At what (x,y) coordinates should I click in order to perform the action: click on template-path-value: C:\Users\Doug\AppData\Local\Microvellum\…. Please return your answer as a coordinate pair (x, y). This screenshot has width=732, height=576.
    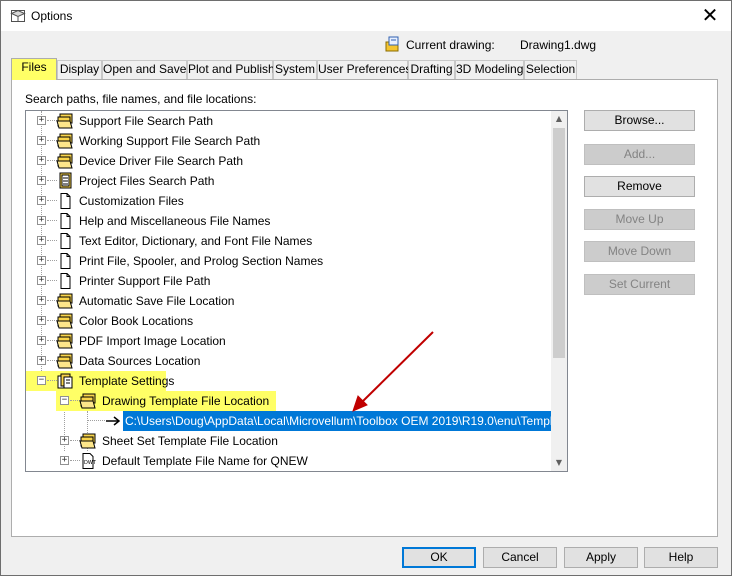
    Looking at the image, I should click on (337, 421).